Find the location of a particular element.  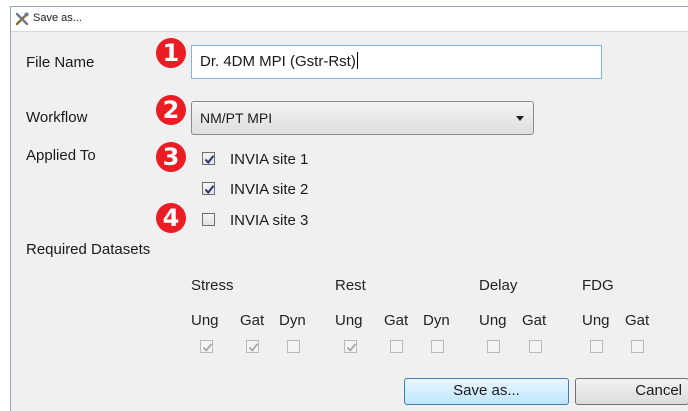

fdg-gat-checkbox is located at coordinates (637, 346).